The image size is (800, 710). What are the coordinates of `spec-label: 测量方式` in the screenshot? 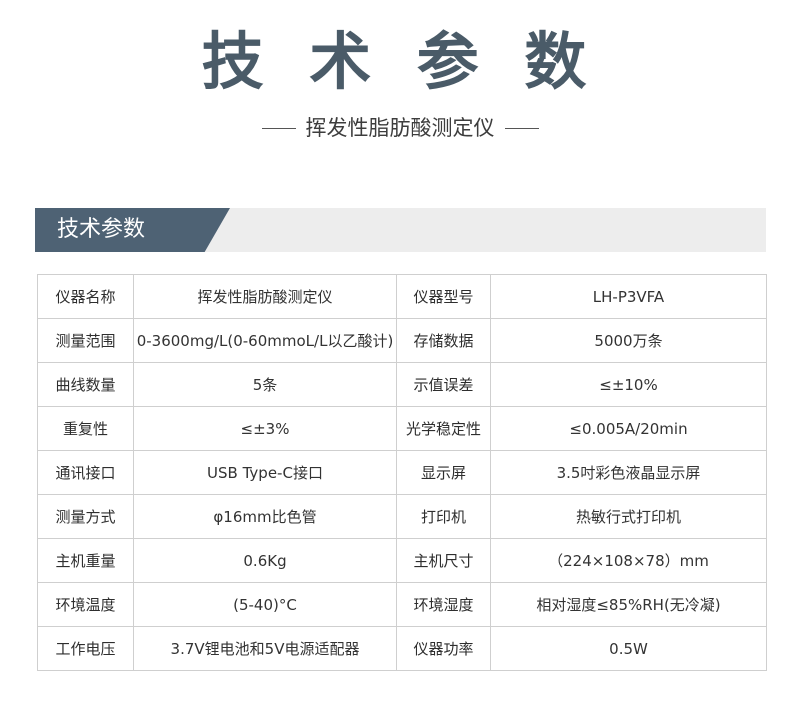 It's located at (85, 516).